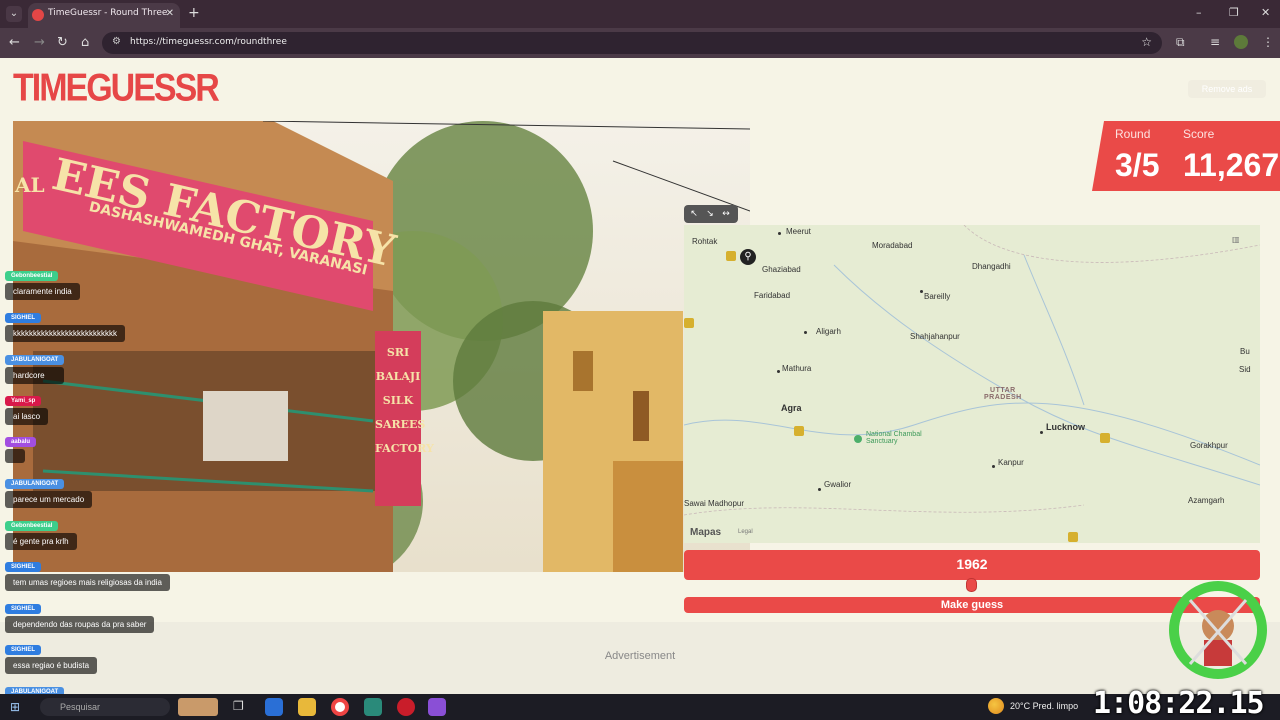  Describe the element at coordinates (49, 489) in the screenshot. I see `chat-message: JABULANIGOAT parece um mercado` at that location.